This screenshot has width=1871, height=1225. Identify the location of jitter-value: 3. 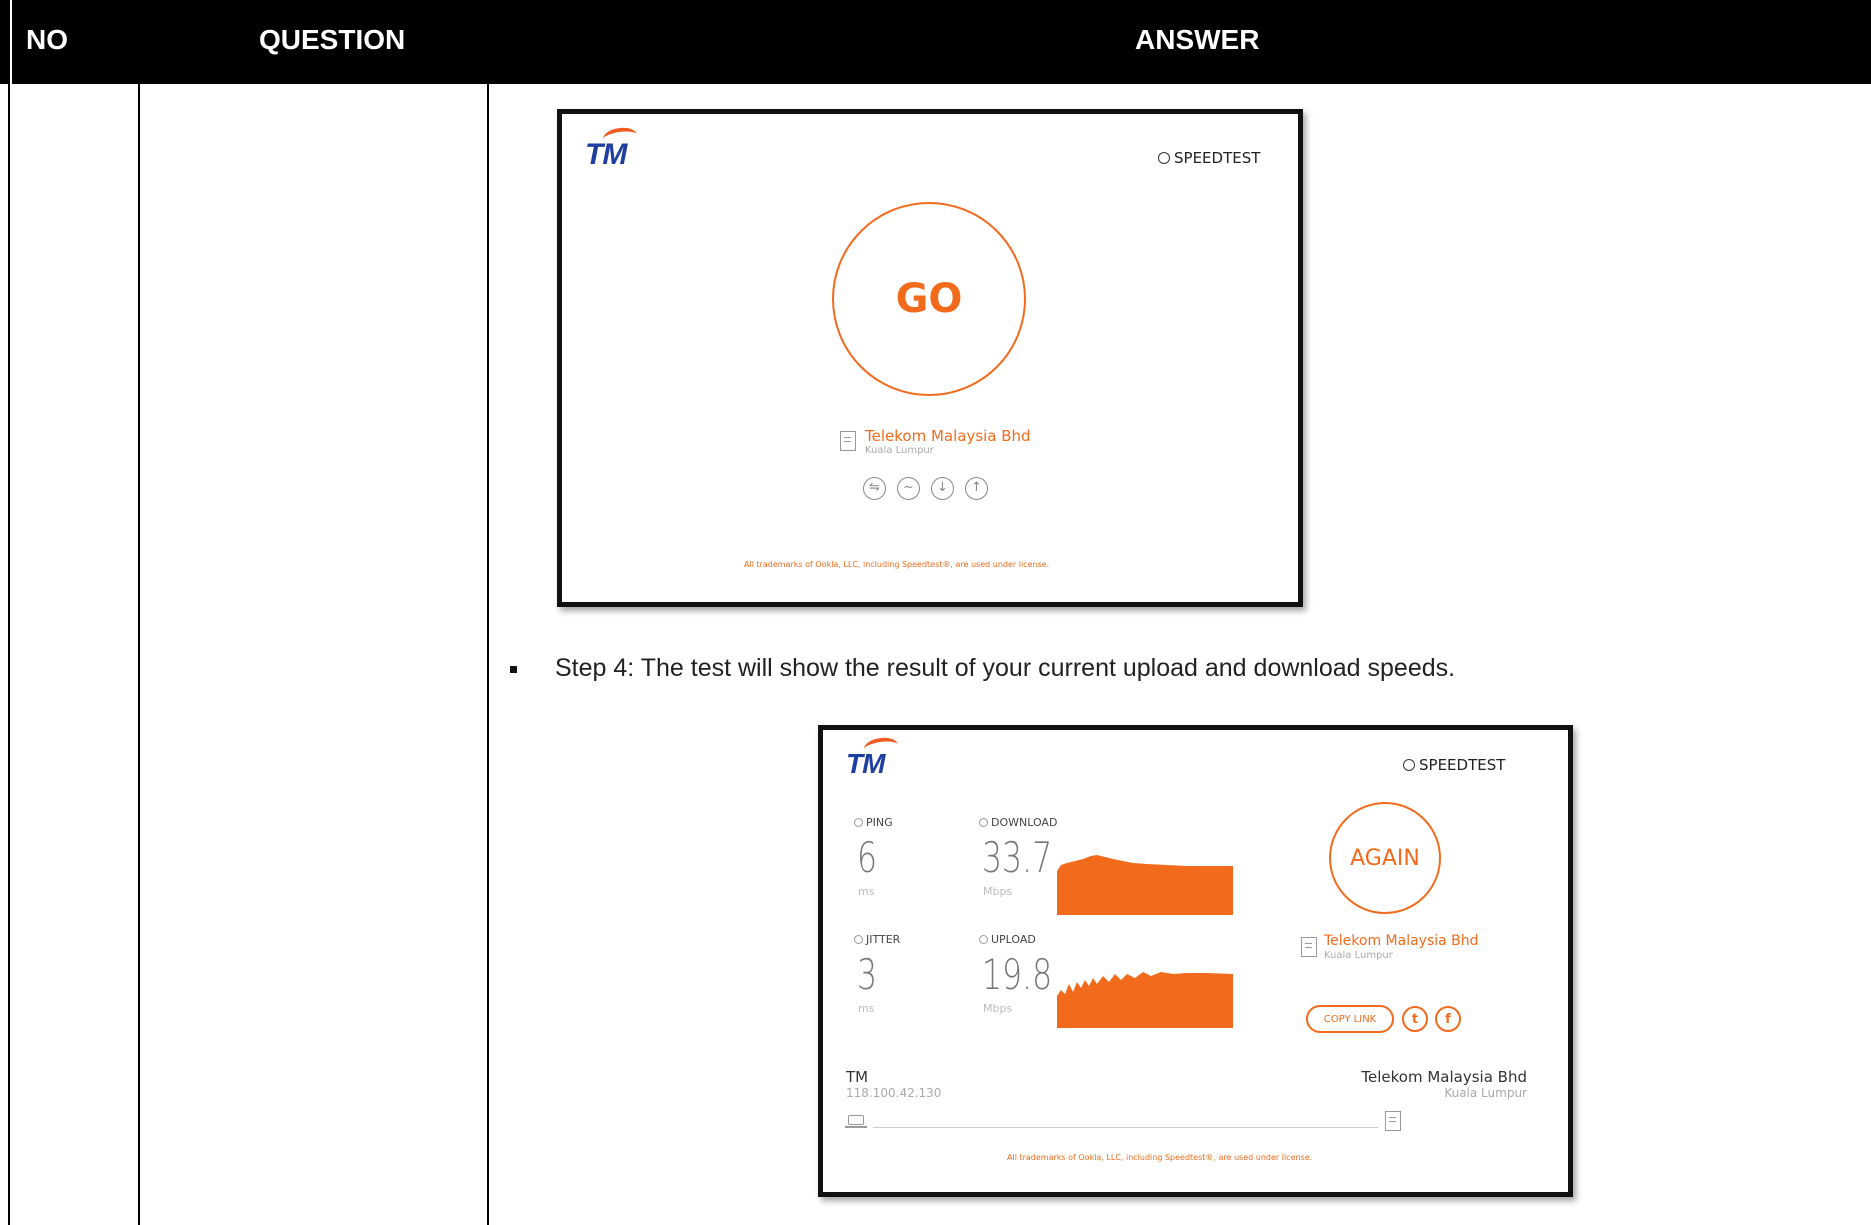
(867, 974).